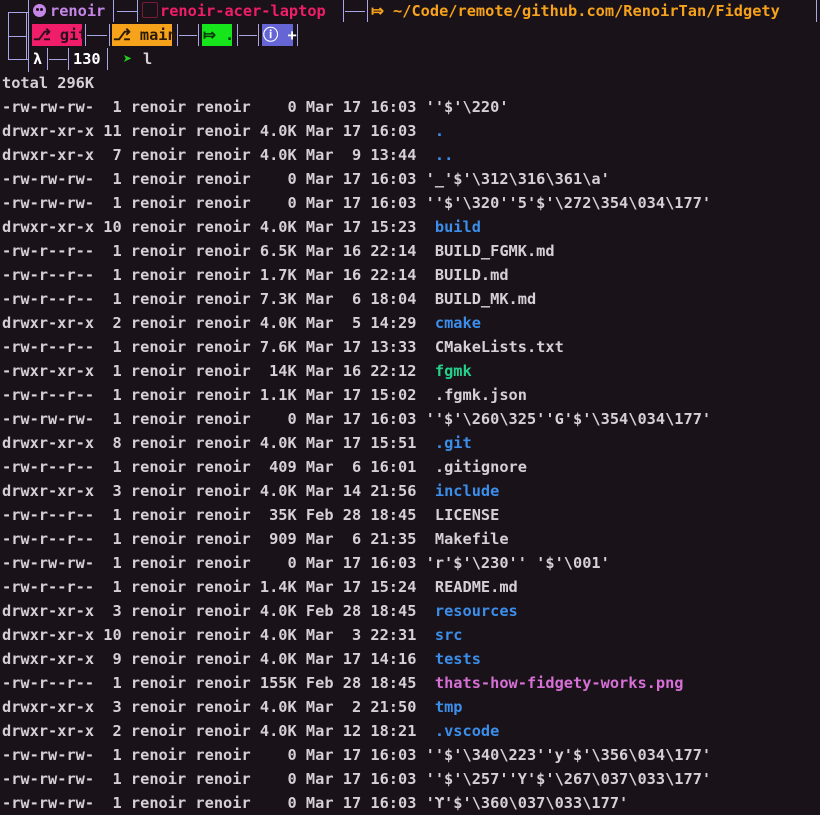 The image size is (820, 815). Describe the element at coordinates (78, 11) in the screenshot. I see `username: renoir` at that location.